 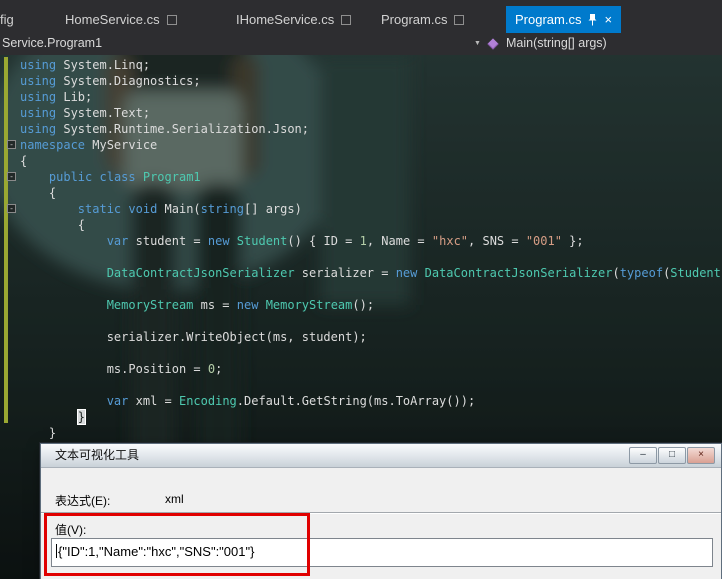 What do you see at coordinates (285, 19) in the screenshot?
I see `tab-label: IHomeService.cs` at bounding box center [285, 19].